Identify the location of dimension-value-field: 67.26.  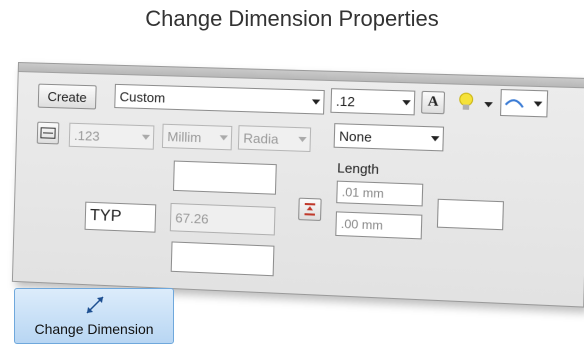
(222, 219).